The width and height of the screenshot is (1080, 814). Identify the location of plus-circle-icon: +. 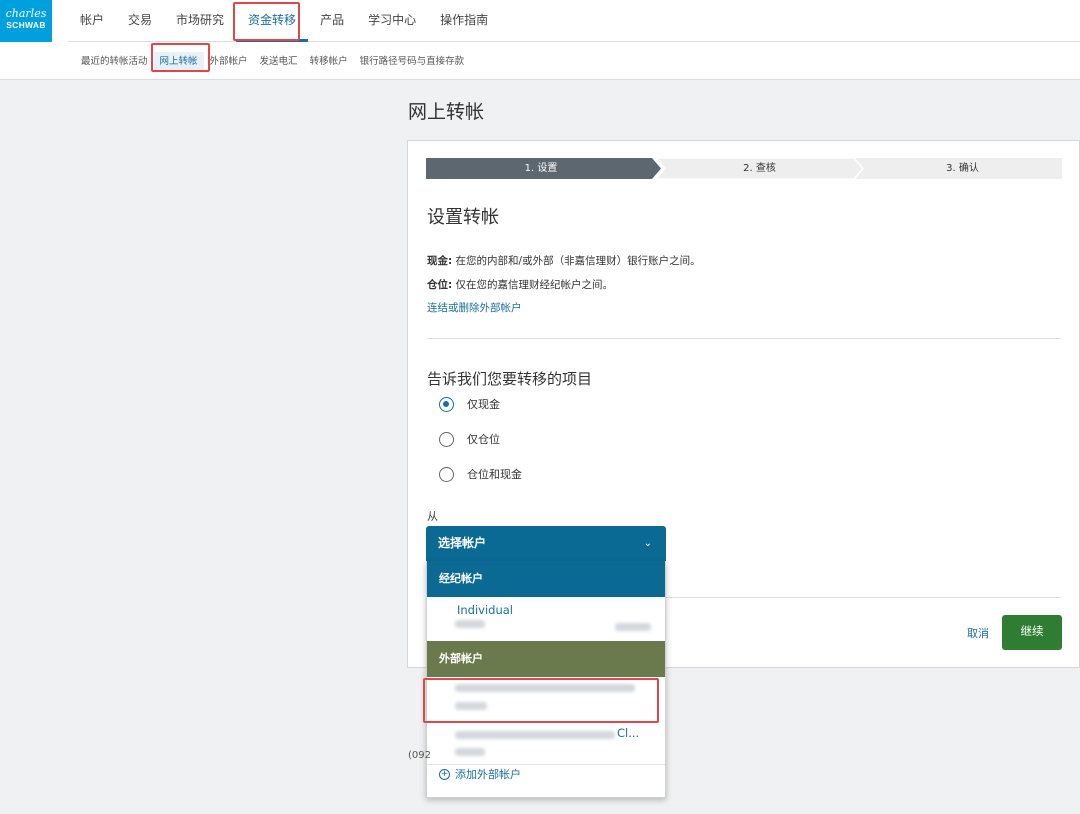
(444, 774).